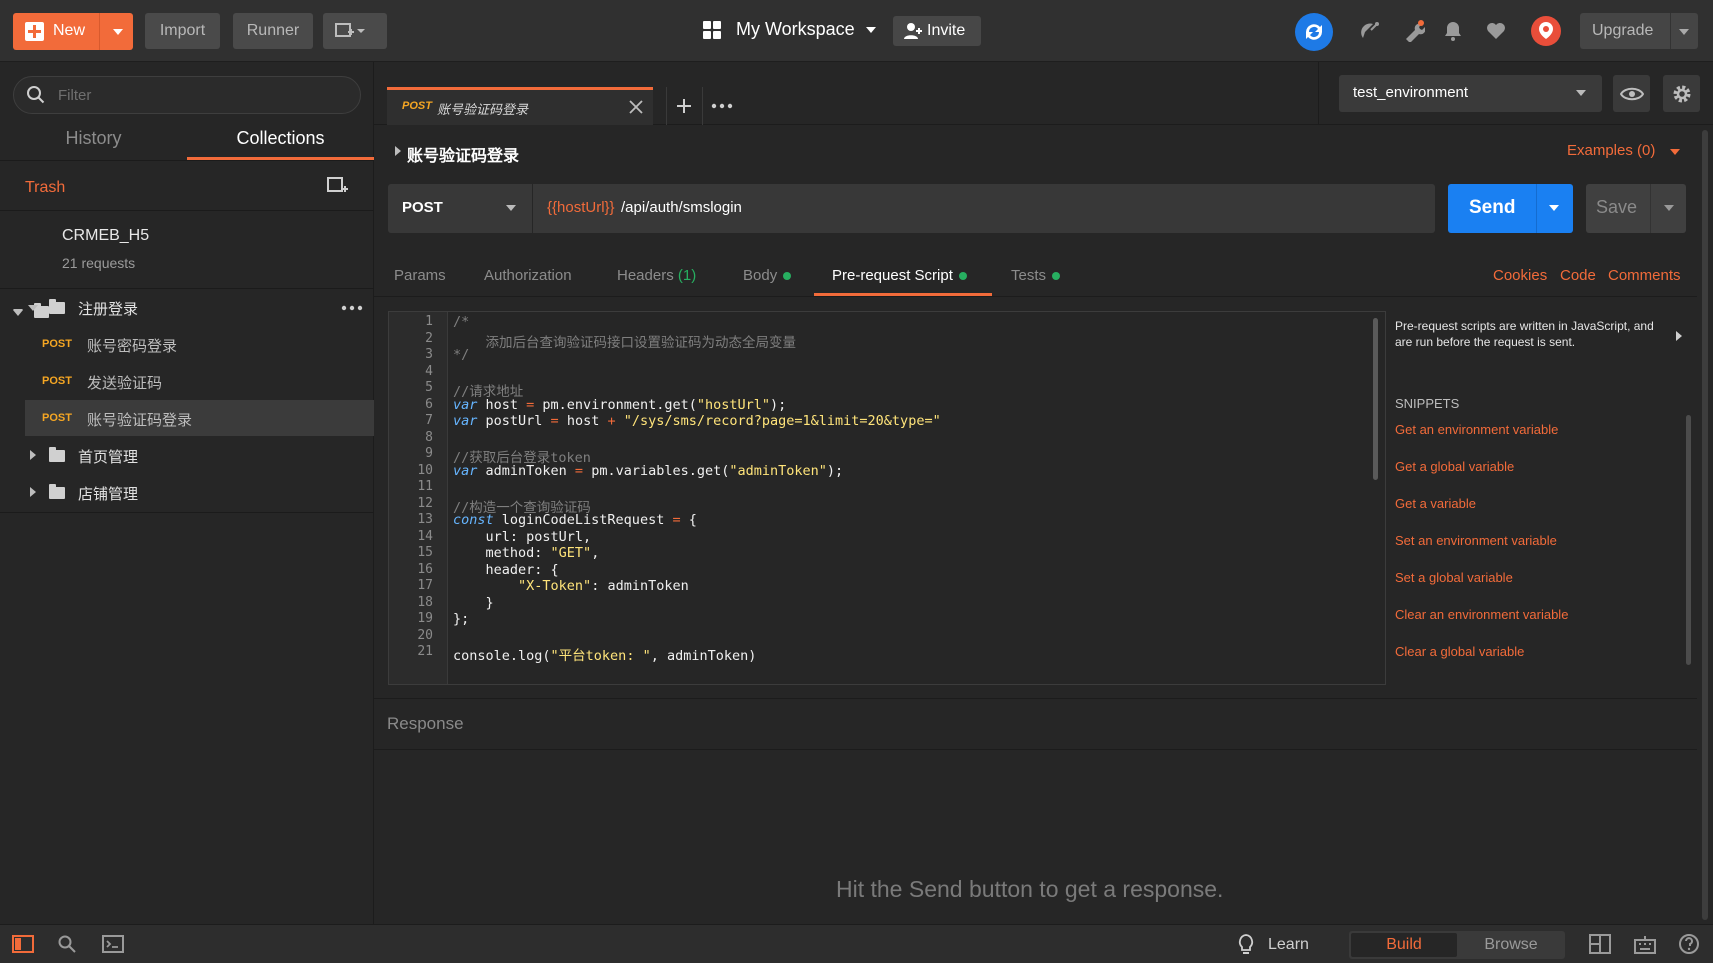  What do you see at coordinates (899, 275) in the screenshot?
I see `tab-pre-request-script: Pre-request Script` at bounding box center [899, 275].